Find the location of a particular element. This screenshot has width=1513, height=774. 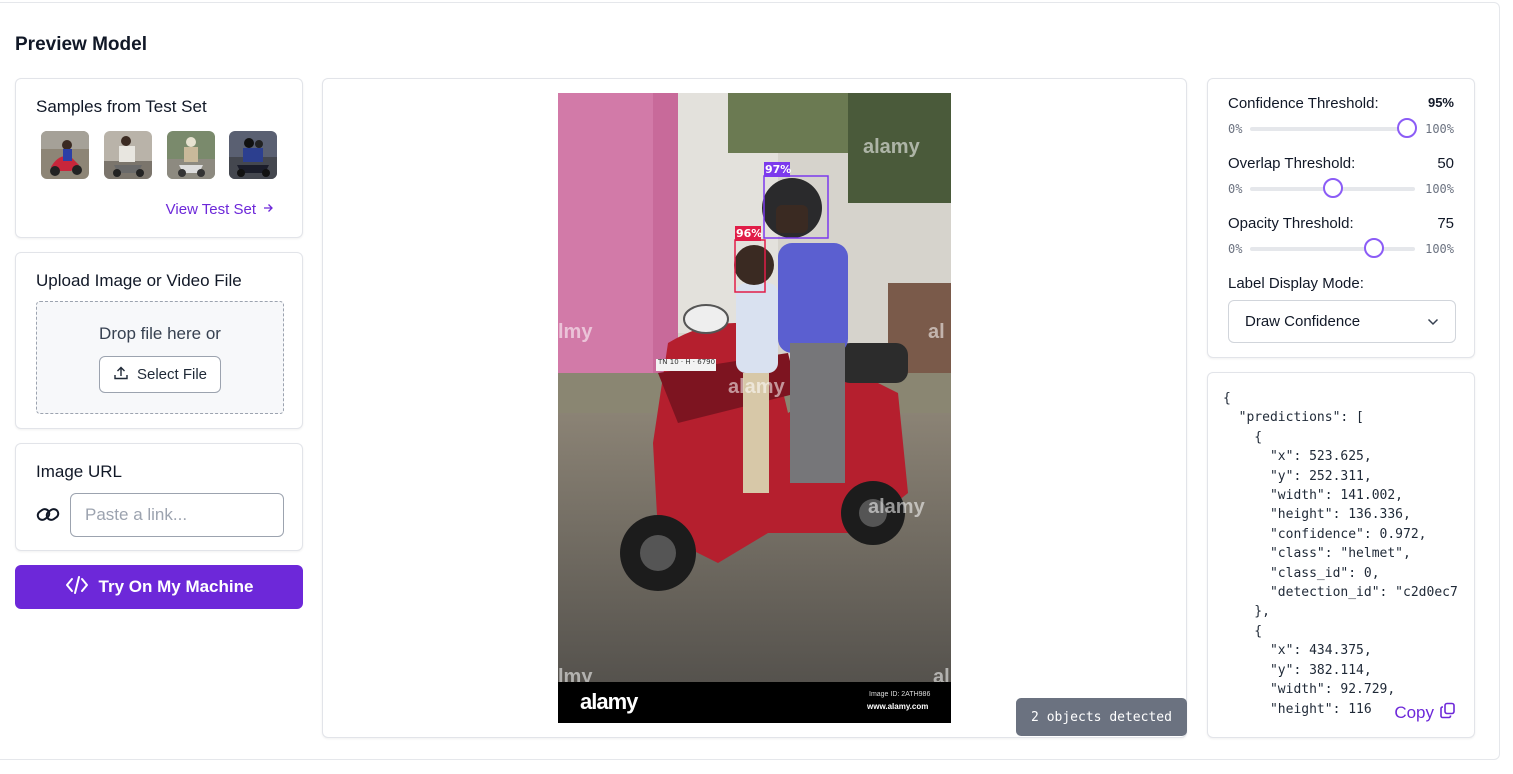

confidence-threshold-value: 95% is located at coordinates (1440, 102).